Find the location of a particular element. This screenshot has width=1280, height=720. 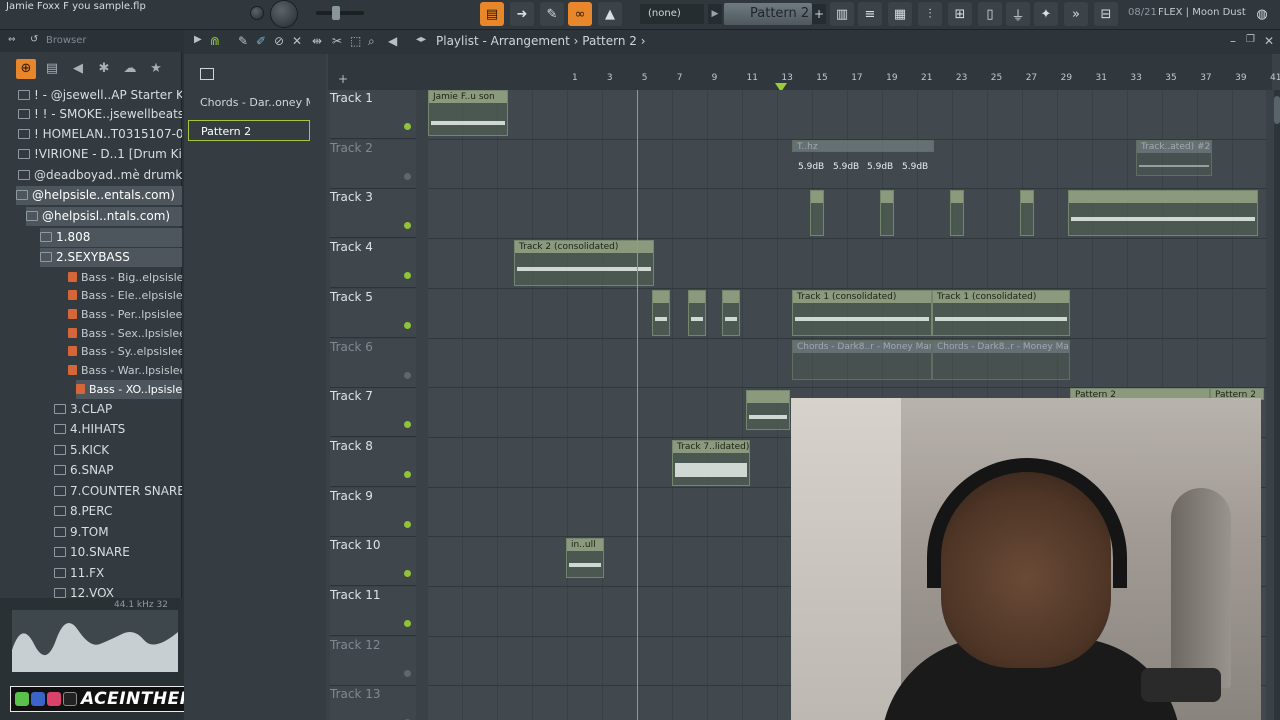

browser-folder-open: @helpsisle..entals.com) is located at coordinates (99, 195).